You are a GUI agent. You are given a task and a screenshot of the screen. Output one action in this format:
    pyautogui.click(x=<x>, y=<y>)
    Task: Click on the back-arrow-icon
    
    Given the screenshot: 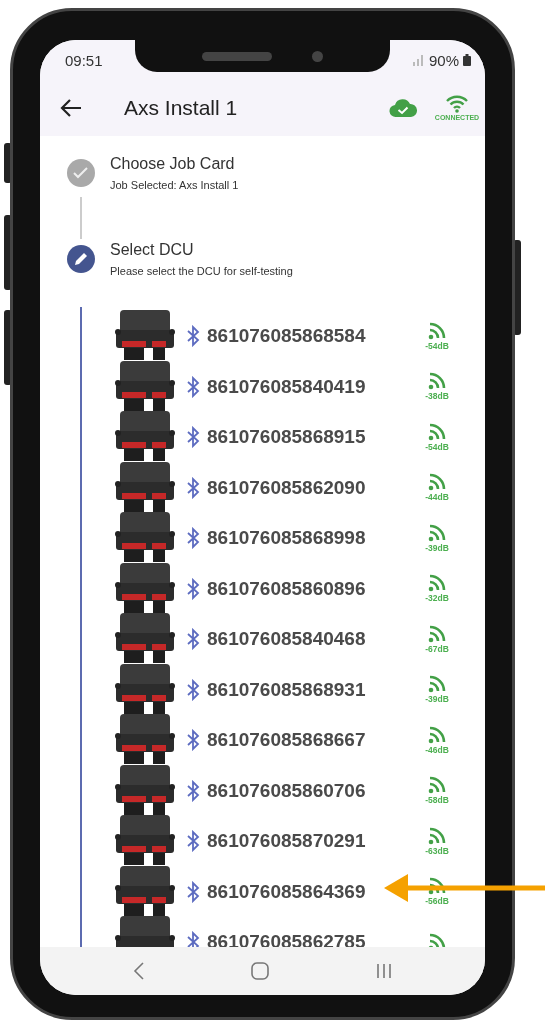 What is the action you would take?
    pyautogui.click(x=71, y=108)
    